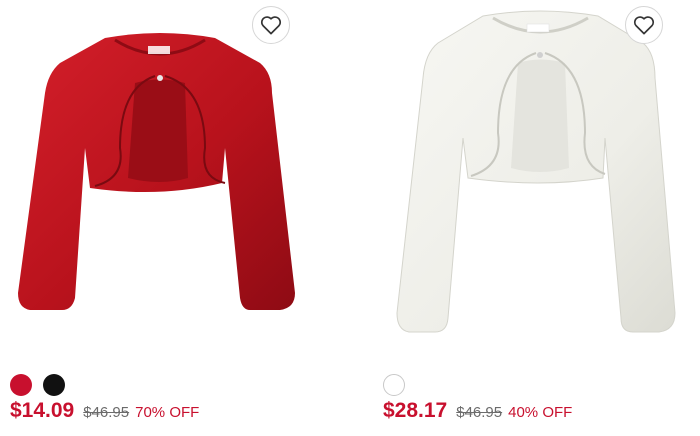 The image size is (700, 436). What do you see at coordinates (42, 410) in the screenshot?
I see `sale-price: $14.09` at bounding box center [42, 410].